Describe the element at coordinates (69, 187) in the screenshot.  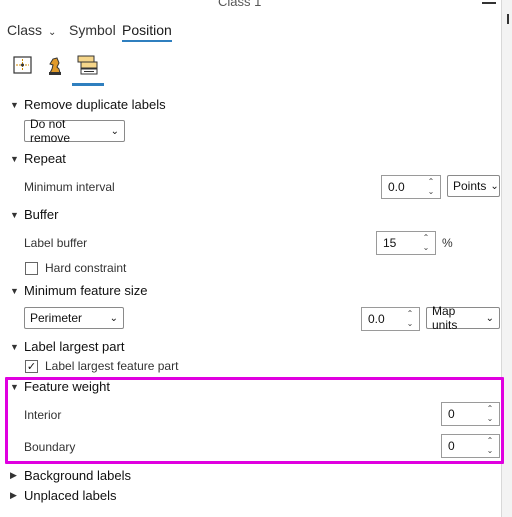
I see `minimum-interval-label: Minimum interval` at that location.